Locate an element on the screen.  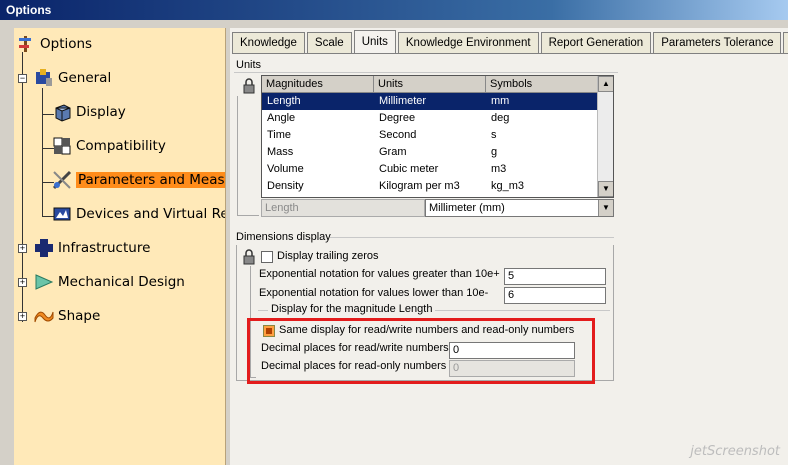
infrastructure-icon is located at coordinates (44, 248).